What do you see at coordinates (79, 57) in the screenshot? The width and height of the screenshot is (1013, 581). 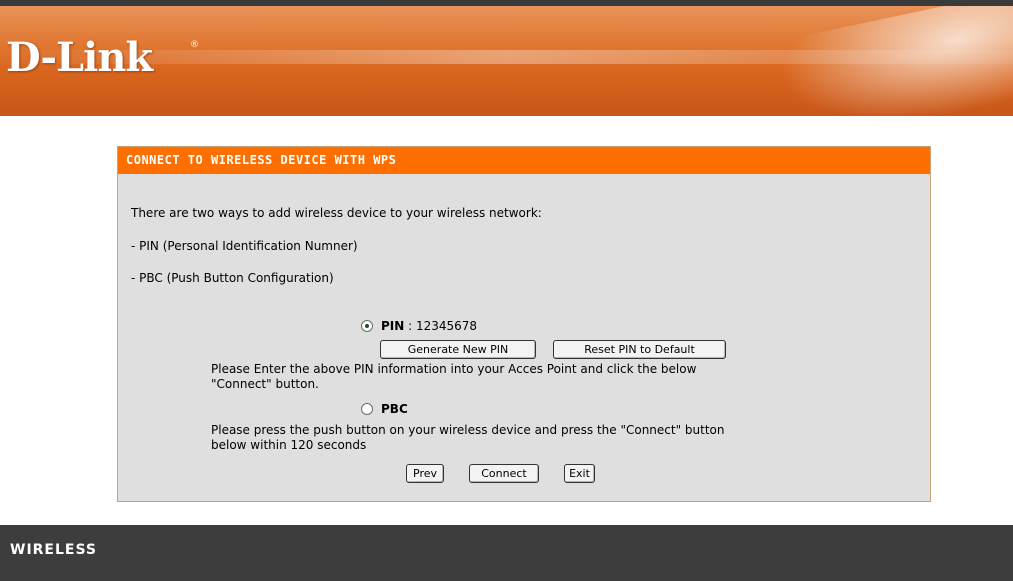 I see `dlink-logo: D-Link` at bounding box center [79, 57].